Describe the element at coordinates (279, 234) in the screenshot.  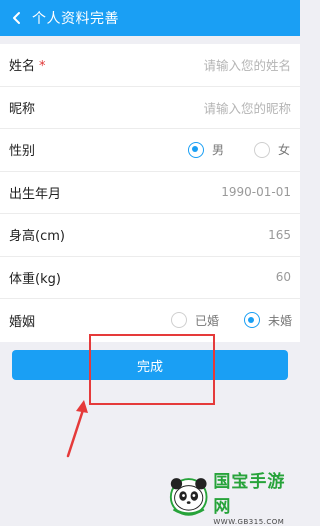
I see `height-value: 165` at that location.